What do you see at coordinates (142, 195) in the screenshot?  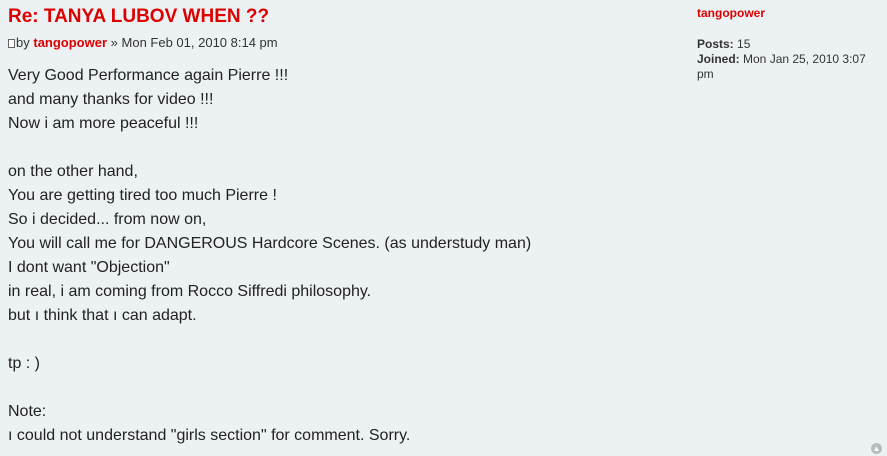 I see `post-body-line: You are getting tired too much Pierre !` at bounding box center [142, 195].